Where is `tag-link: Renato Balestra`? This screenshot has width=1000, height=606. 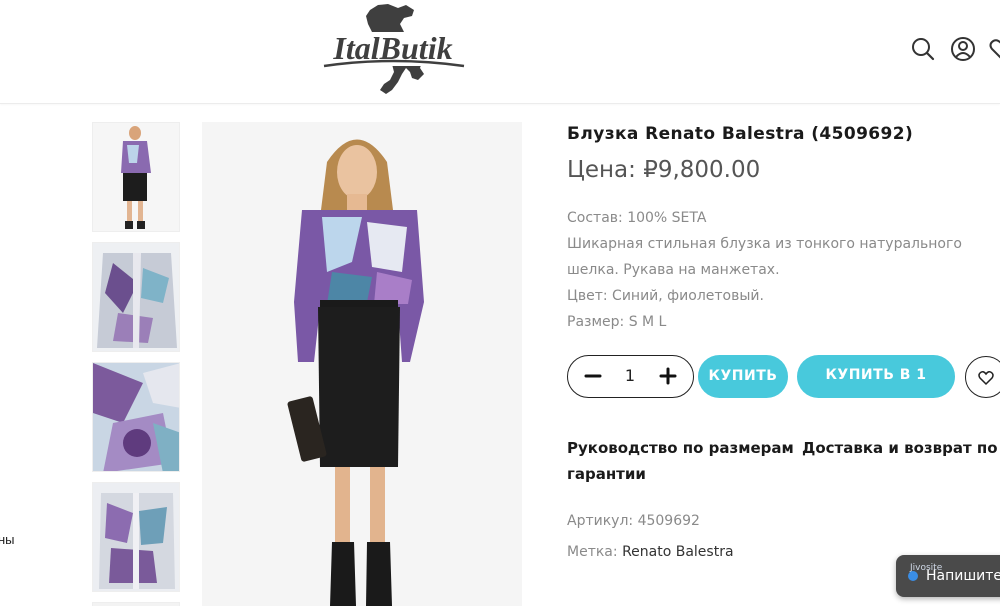
tag-link: Renato Balestra is located at coordinates (677, 552).